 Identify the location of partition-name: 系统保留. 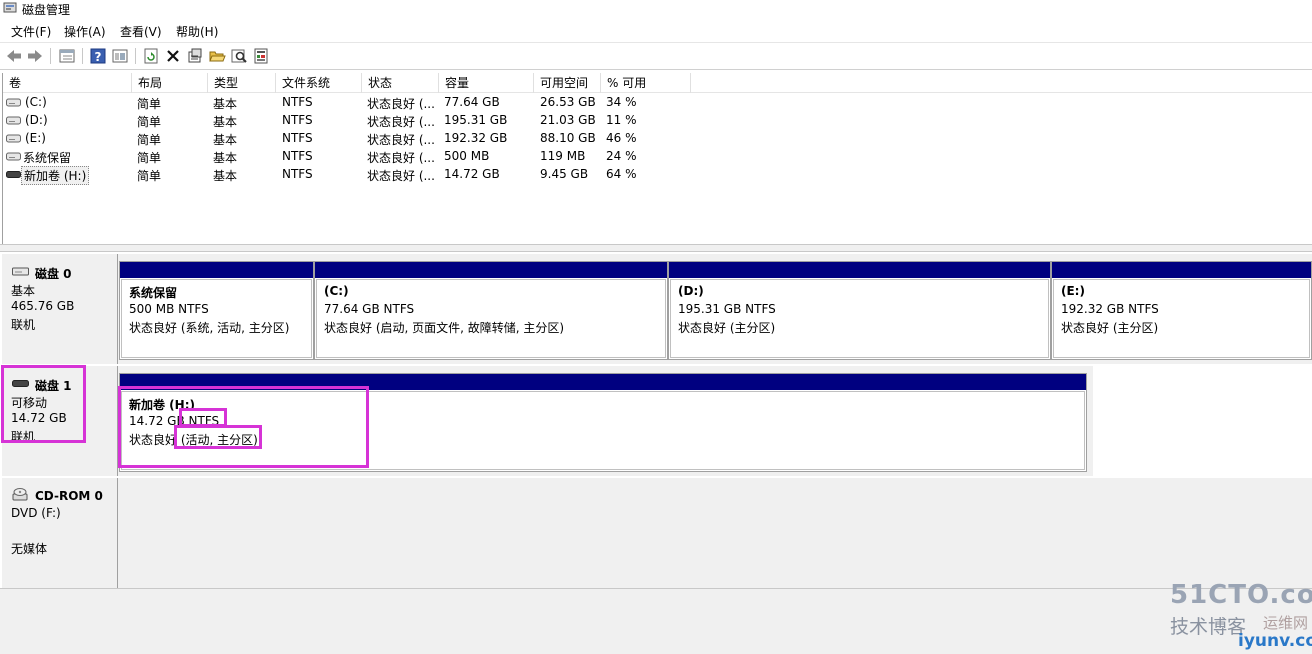
(153, 293).